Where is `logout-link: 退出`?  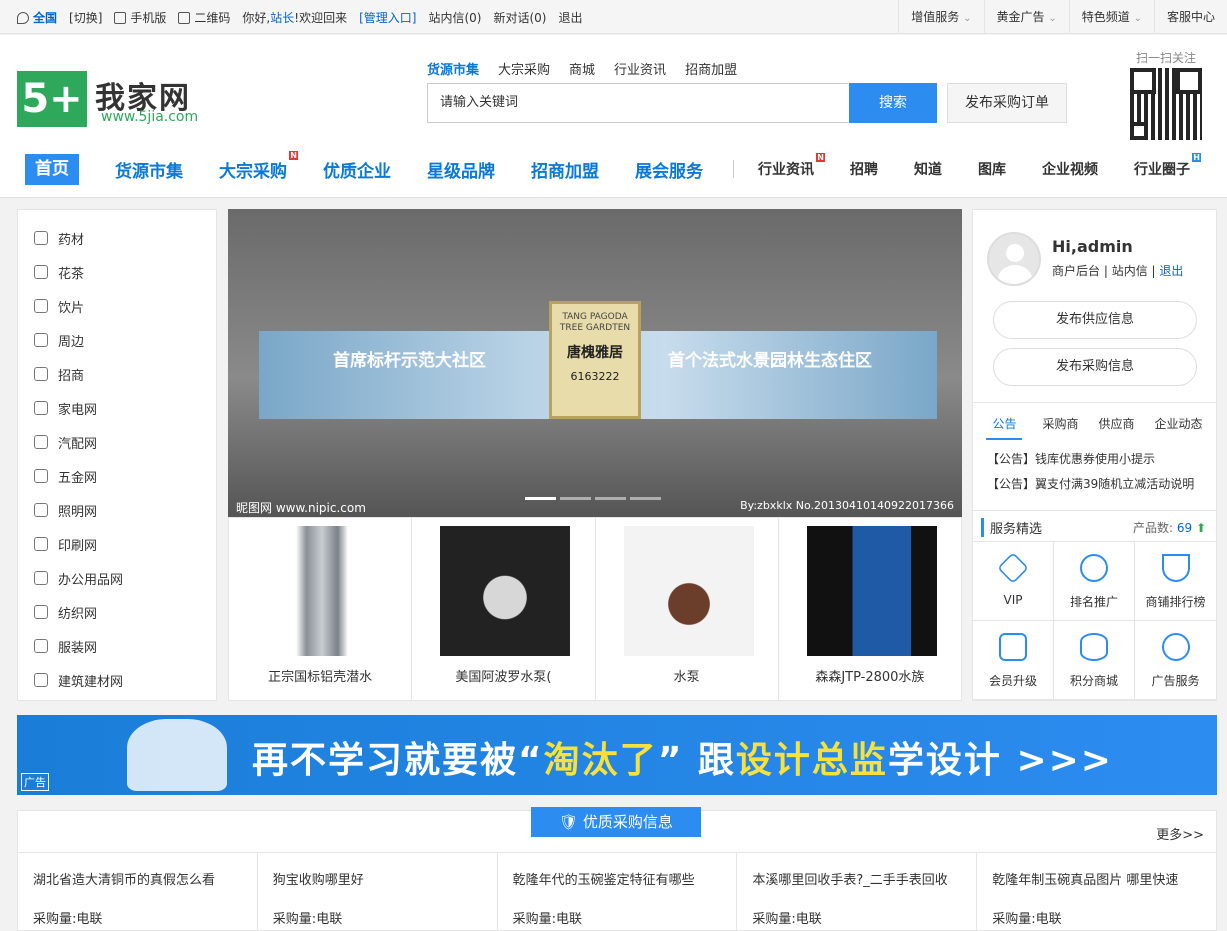 logout-link: 退出 is located at coordinates (570, 17).